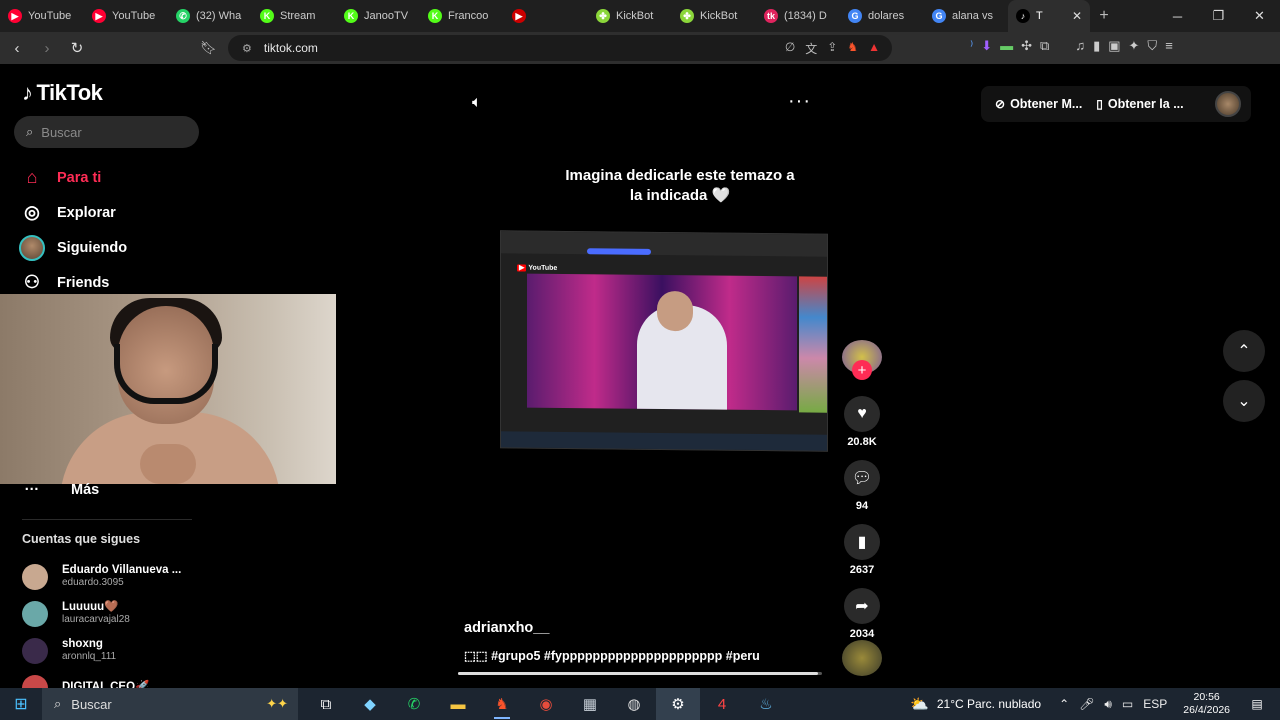  I want to click on sidebar-icon: ▮, so click(1096, 46).